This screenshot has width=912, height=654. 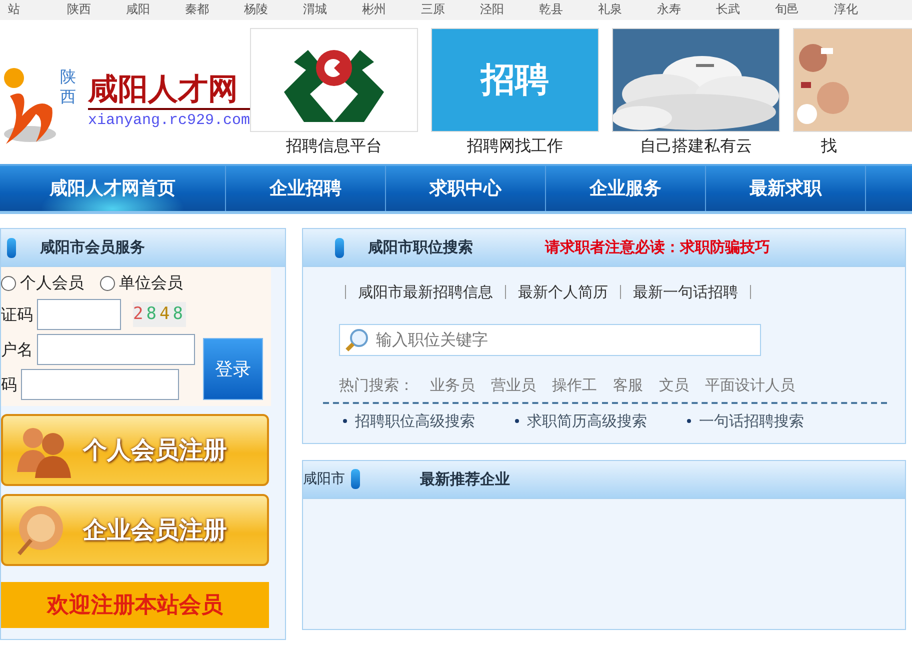 I want to click on hot-search-link: 业务员, so click(x=452, y=385).